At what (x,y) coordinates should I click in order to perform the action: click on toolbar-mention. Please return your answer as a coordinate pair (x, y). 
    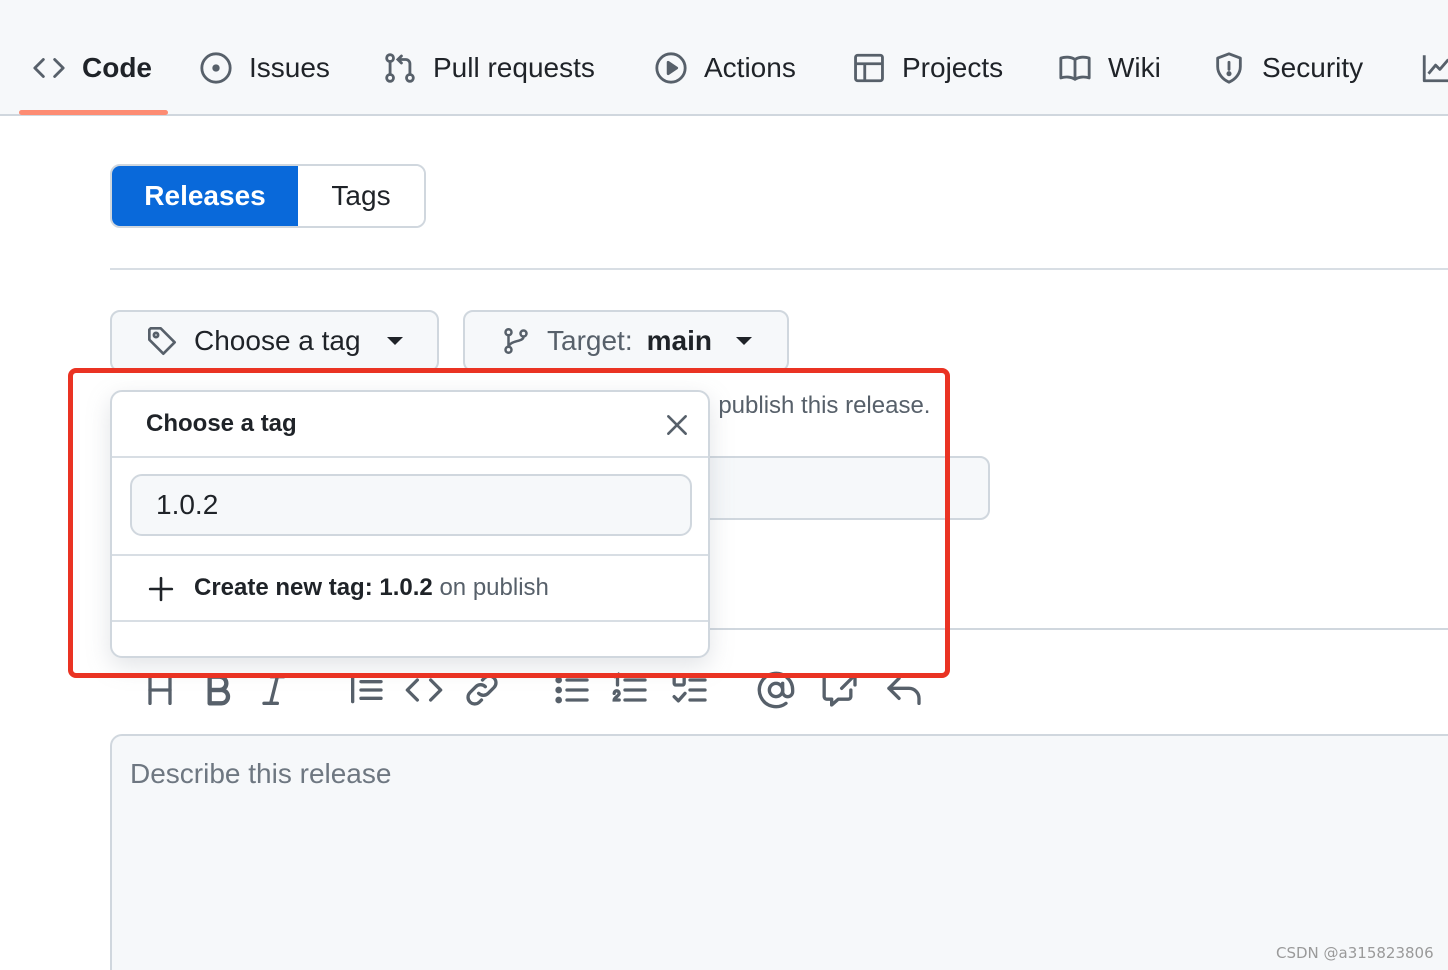
    Looking at the image, I should click on (776, 690).